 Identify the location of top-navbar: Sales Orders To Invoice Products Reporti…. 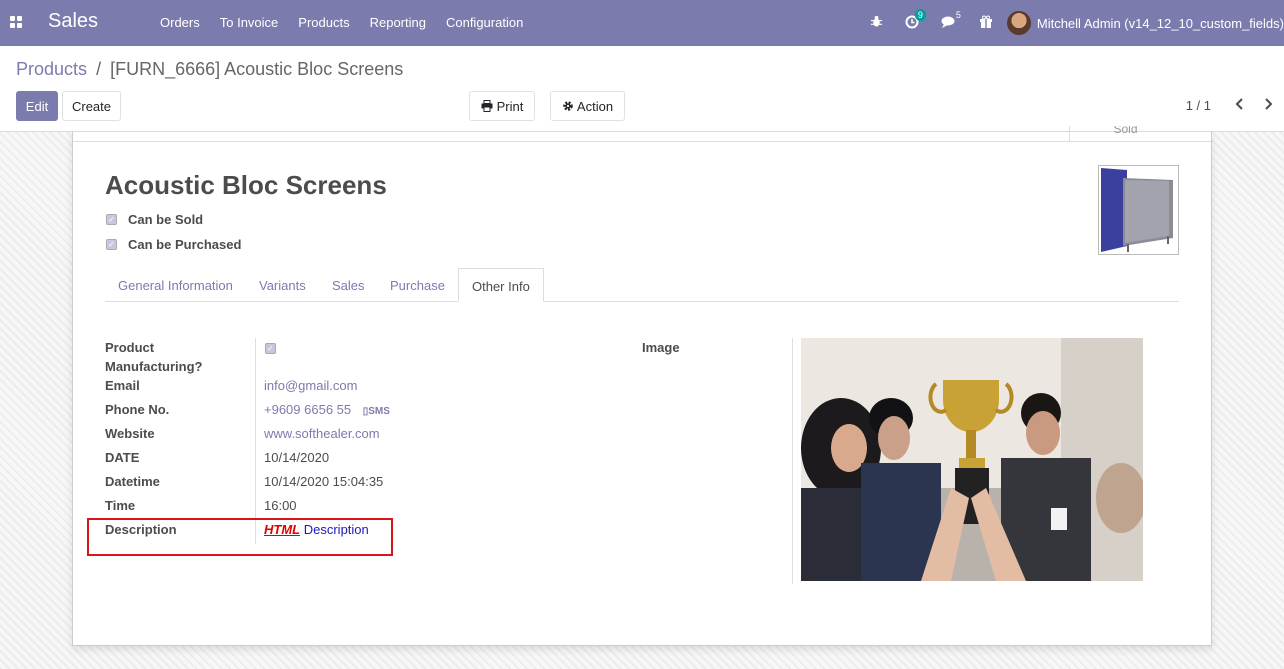
(642, 23).